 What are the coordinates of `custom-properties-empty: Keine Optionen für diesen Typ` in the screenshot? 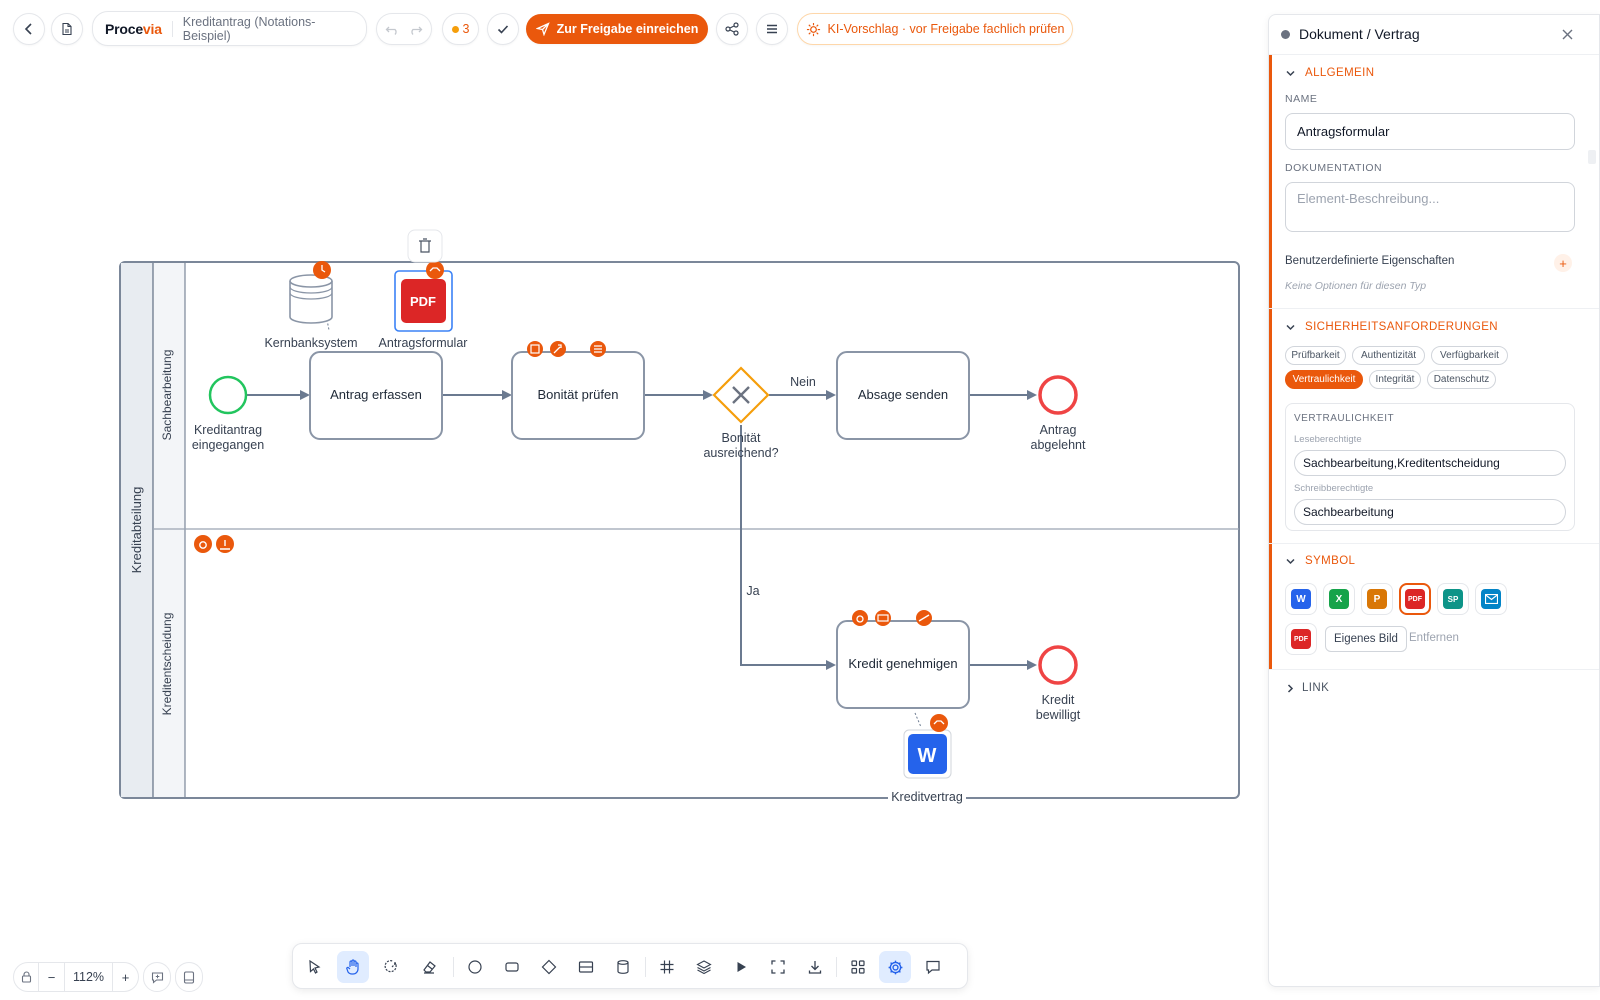 It's located at (1356, 286).